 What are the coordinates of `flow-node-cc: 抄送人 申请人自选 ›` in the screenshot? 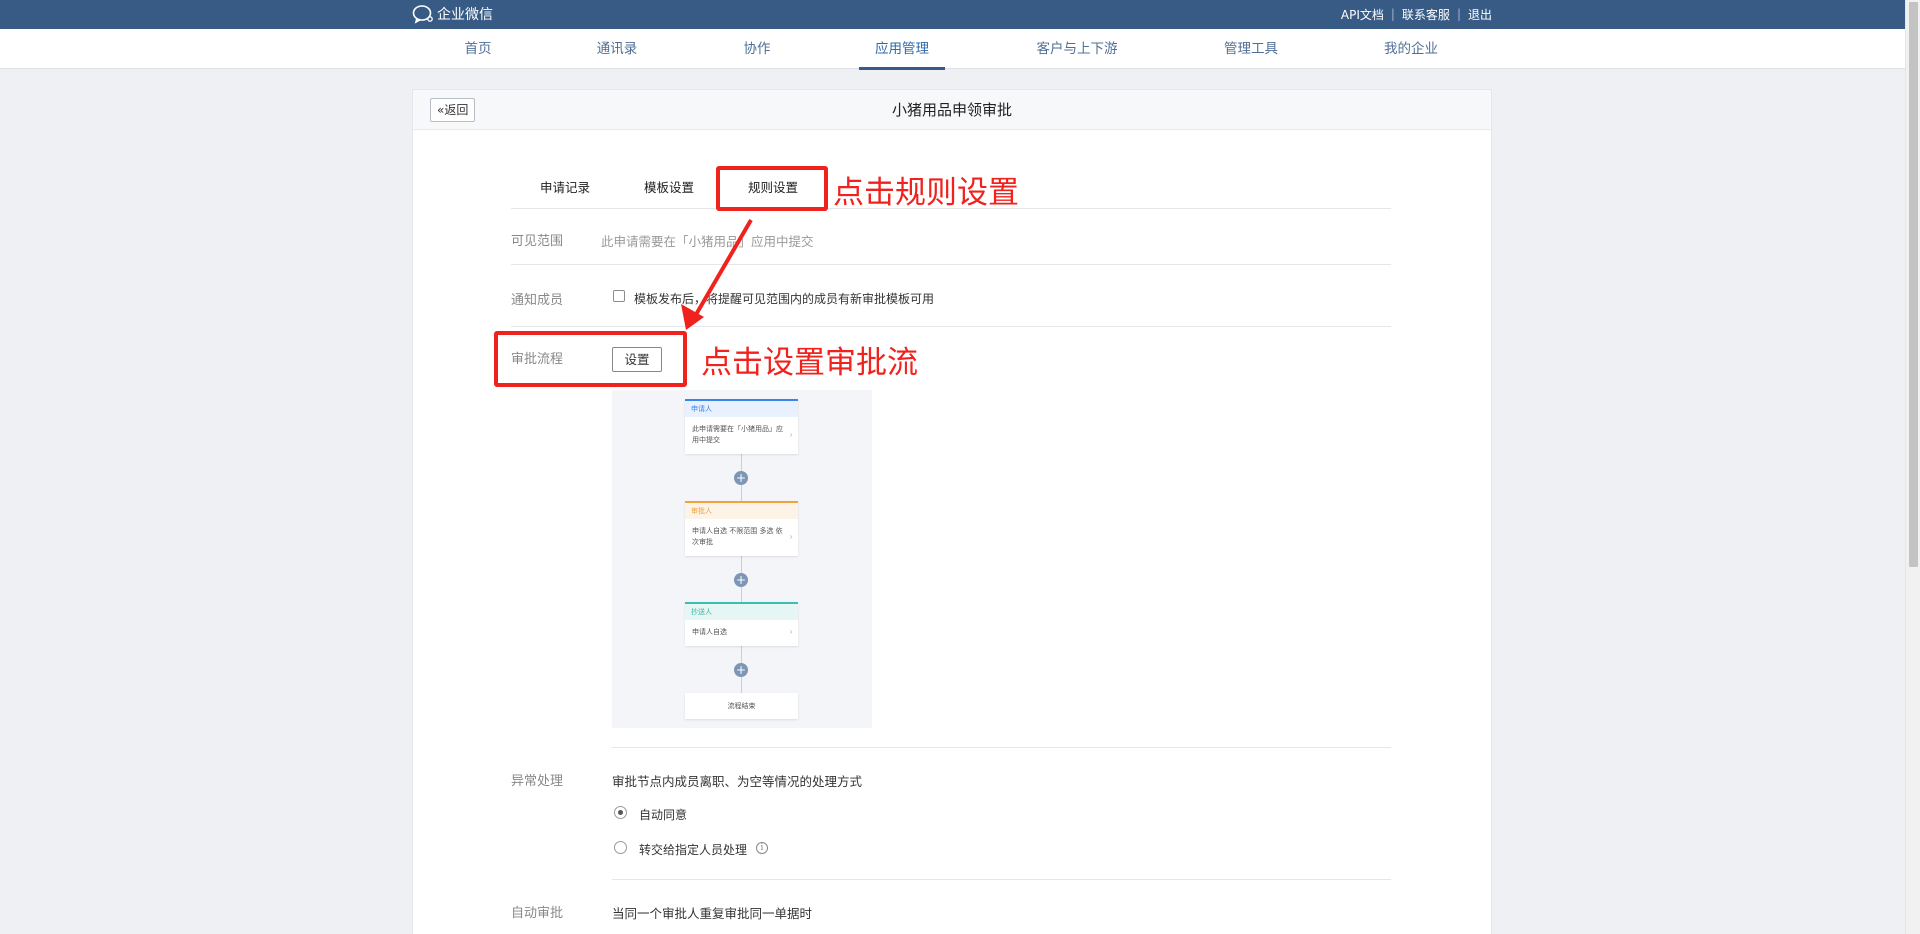 It's located at (741, 624).